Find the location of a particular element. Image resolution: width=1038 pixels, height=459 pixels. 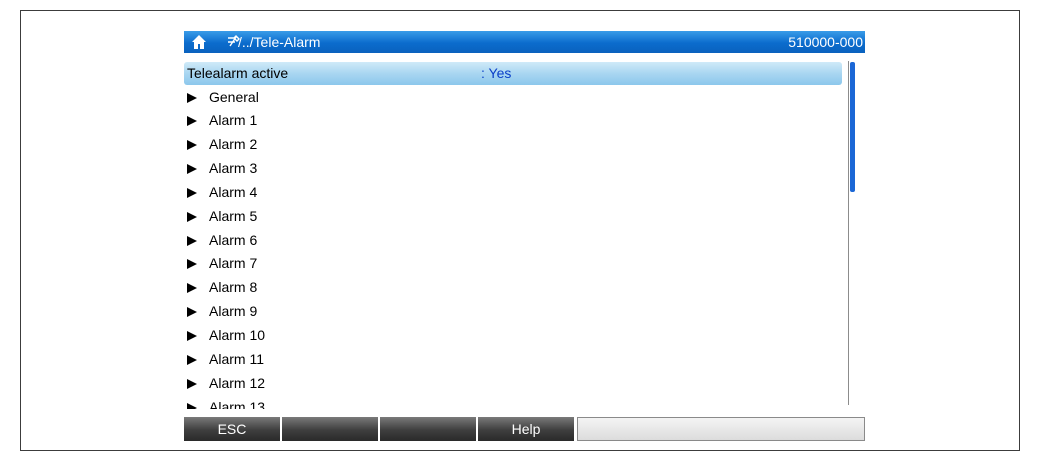

scrollbar-thumb is located at coordinates (852, 127).